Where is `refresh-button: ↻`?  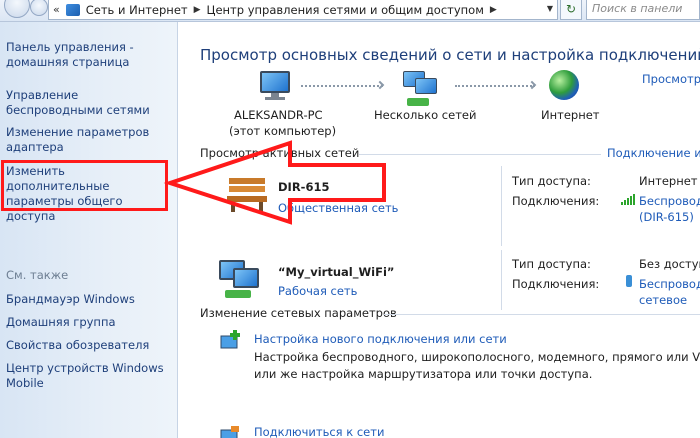 refresh-button: ↻ is located at coordinates (571, 10).